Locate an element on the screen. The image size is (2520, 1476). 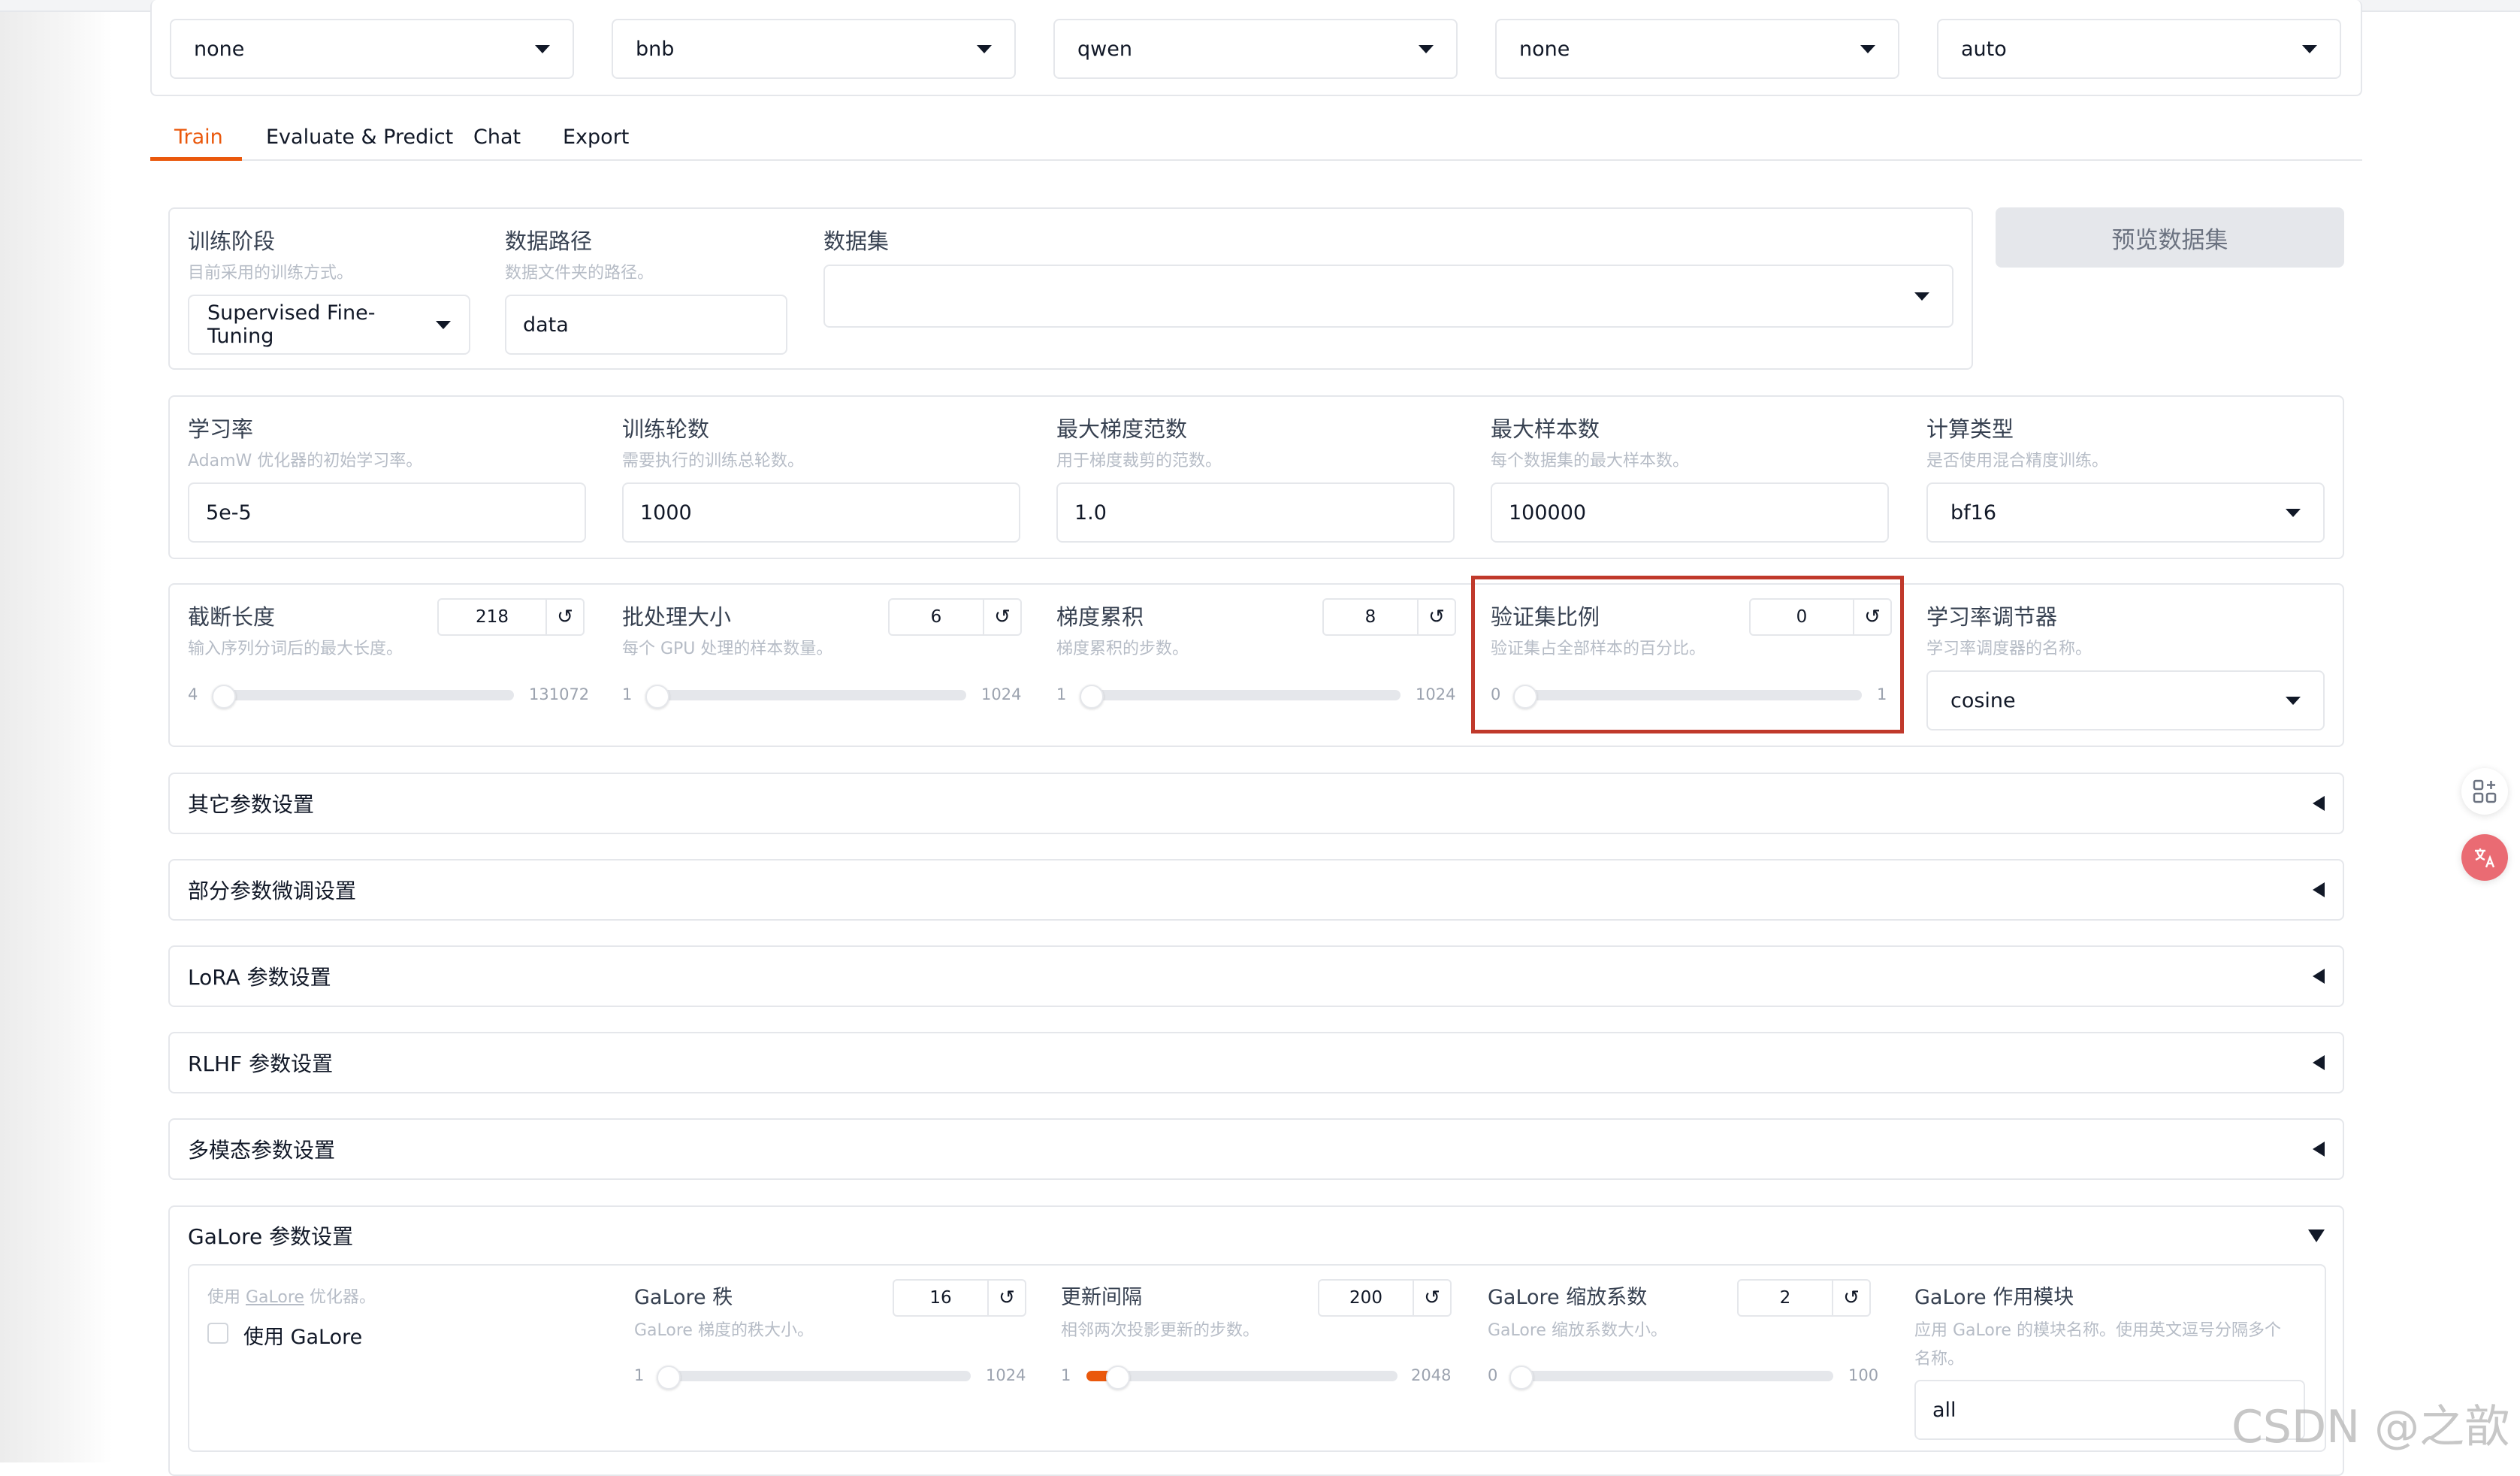
cutoff-len-info: 输入序列分词后的最大长度。 is located at coordinates (295, 649).